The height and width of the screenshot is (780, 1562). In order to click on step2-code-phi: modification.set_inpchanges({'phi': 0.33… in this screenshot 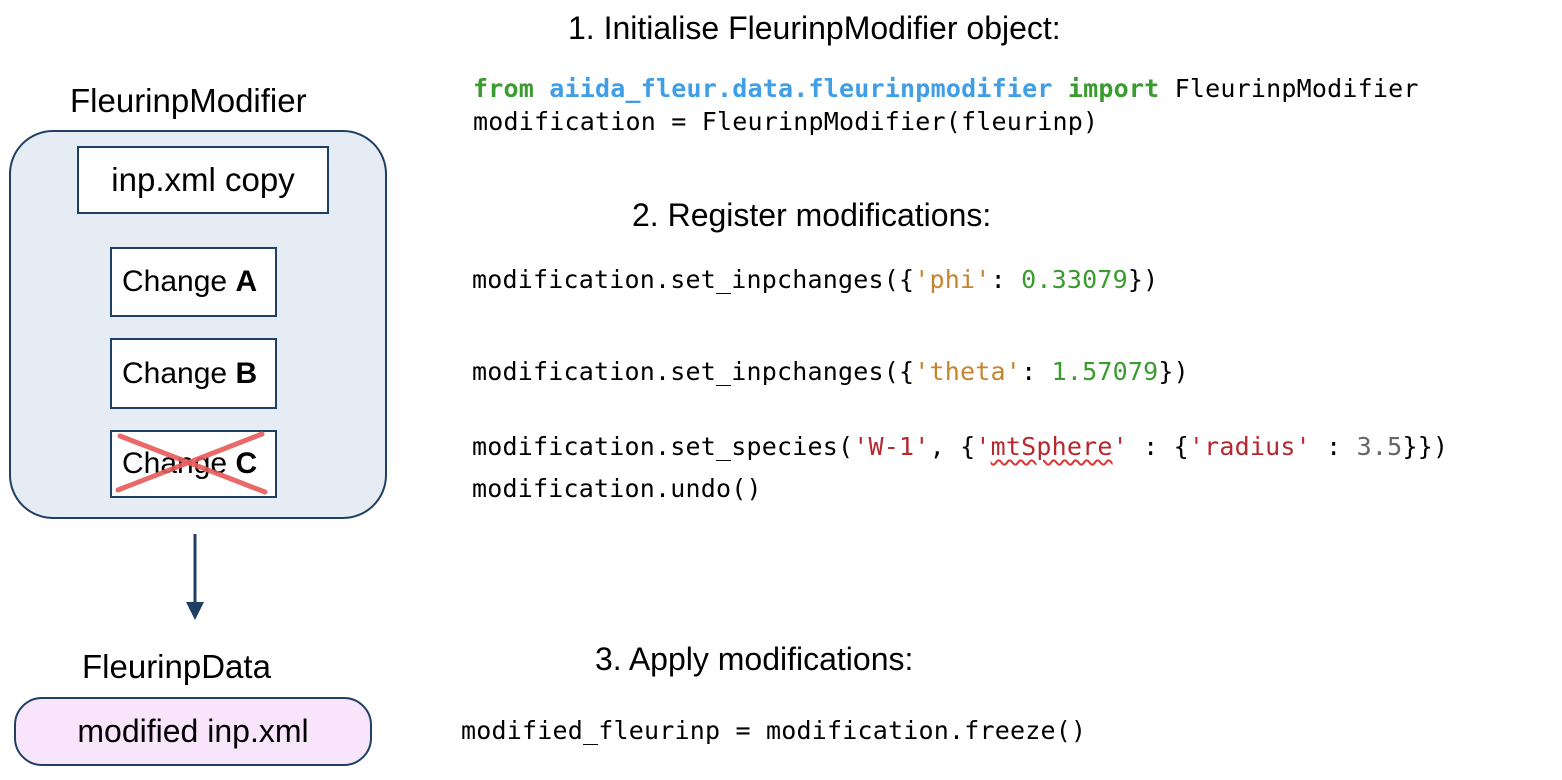, I will do `click(815, 279)`.